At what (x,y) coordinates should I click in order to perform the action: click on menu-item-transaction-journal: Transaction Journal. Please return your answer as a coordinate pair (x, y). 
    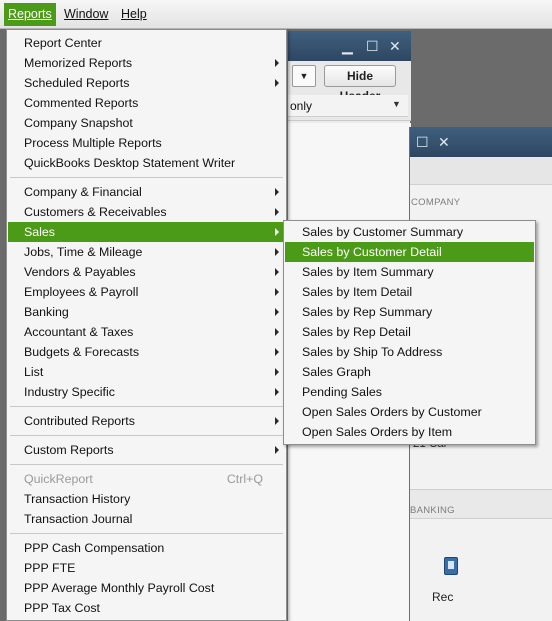
    Looking at the image, I should click on (146, 519).